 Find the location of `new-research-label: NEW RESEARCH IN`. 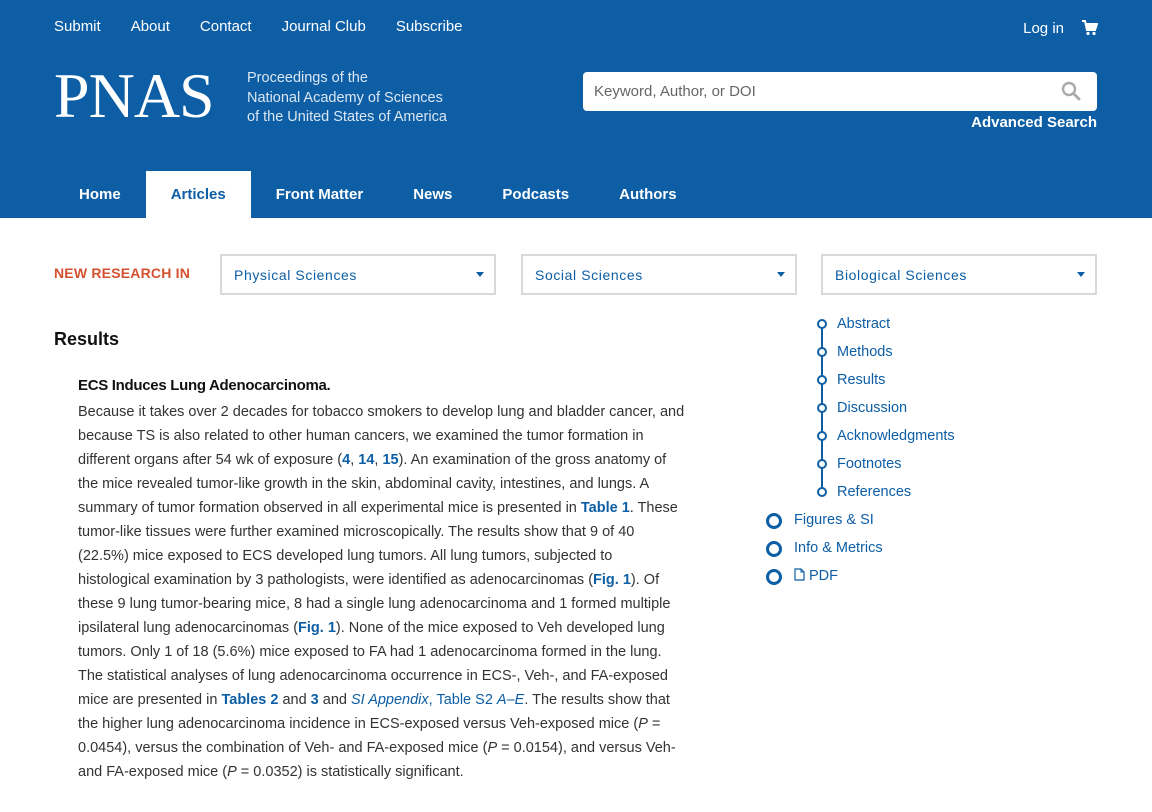

new-research-label: NEW RESEARCH IN is located at coordinates (122, 273).